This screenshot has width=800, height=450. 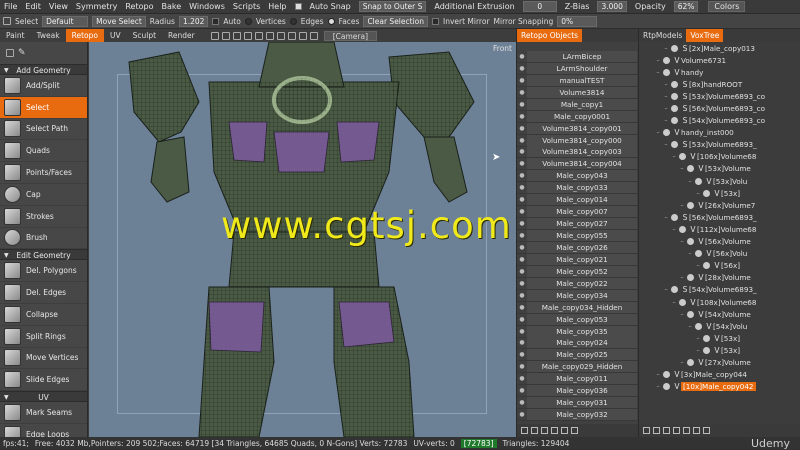 I want to click on menu-edit: Edit, so click(x=33, y=6).